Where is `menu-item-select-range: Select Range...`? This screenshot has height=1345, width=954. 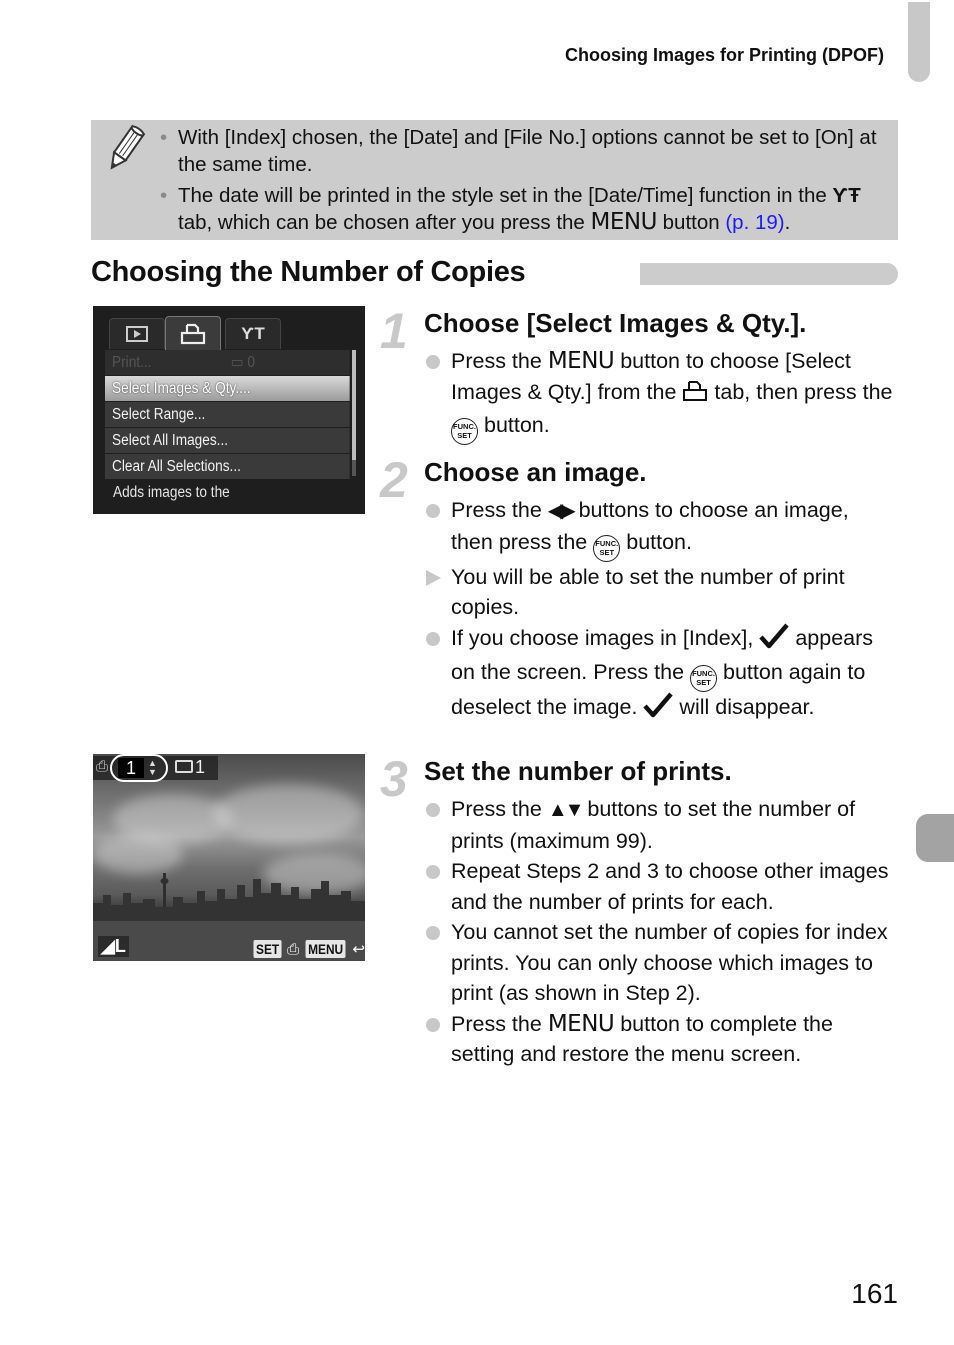 menu-item-select-range: Select Range... is located at coordinates (227, 414).